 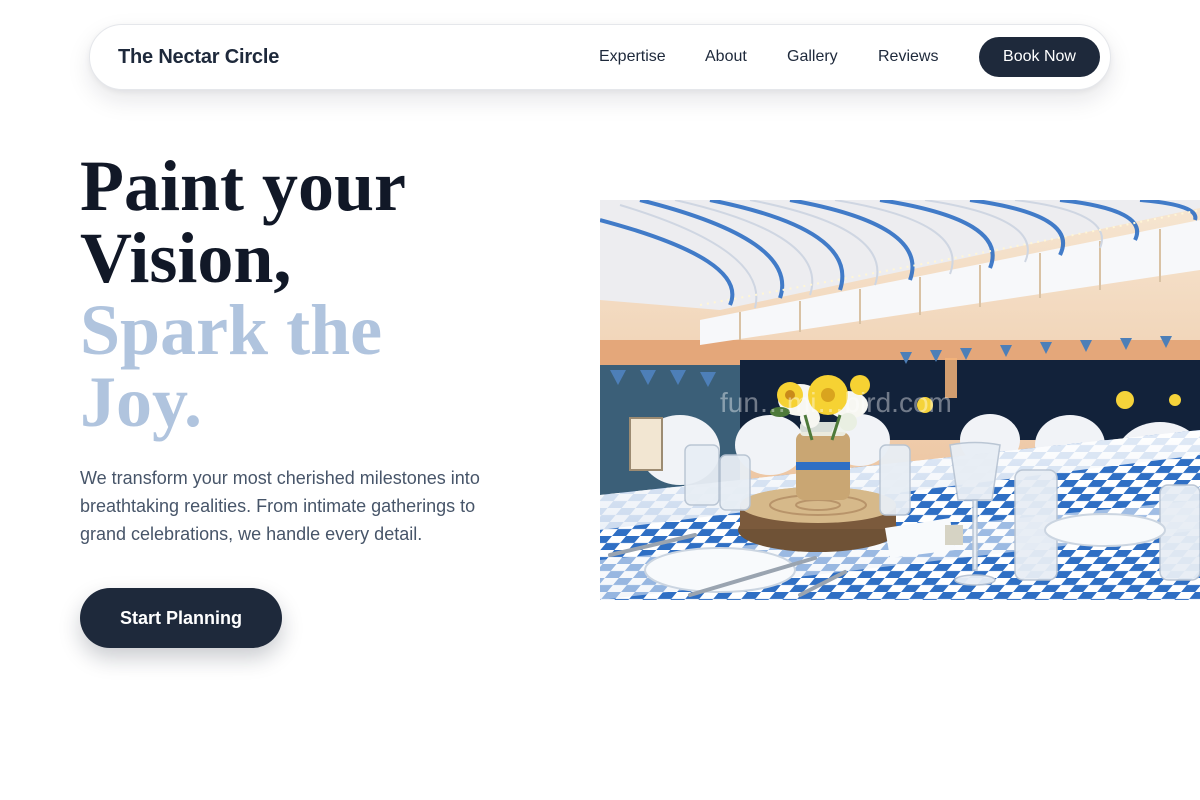 I want to click on image-watermark: fun…mi…bird.com, so click(x=836, y=402).